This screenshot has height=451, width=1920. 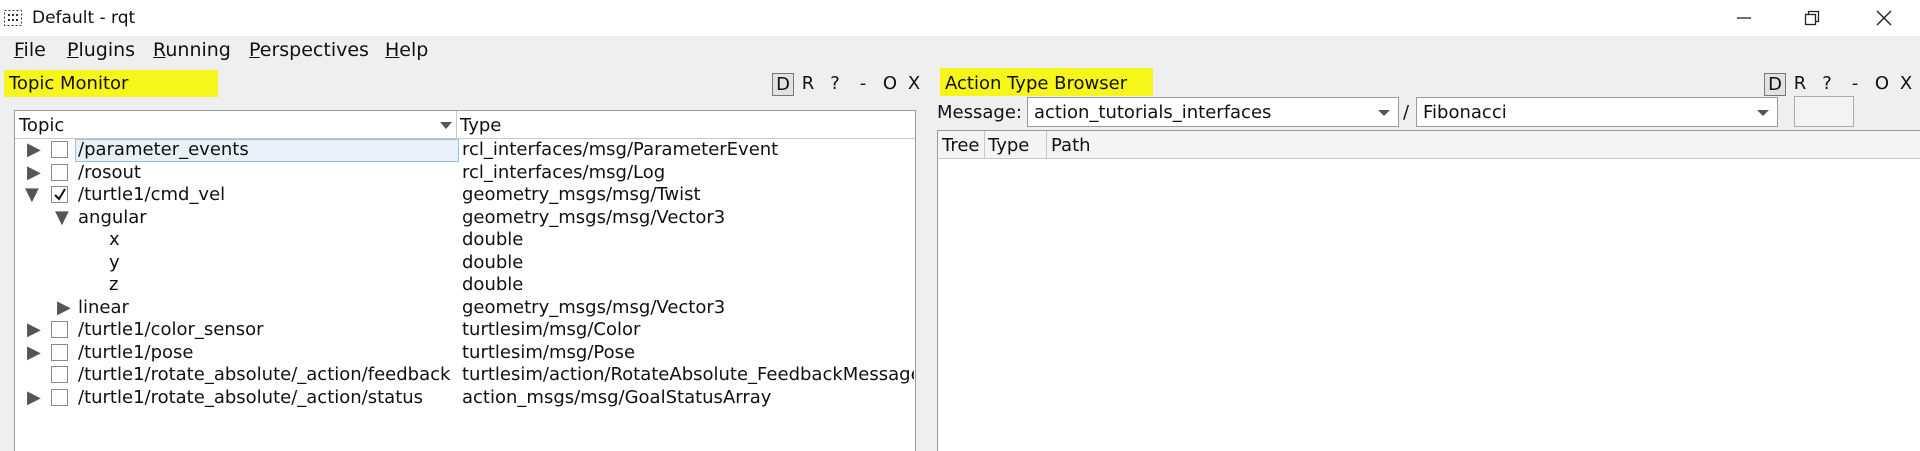 I want to click on topic-monitor-reload-button: R, so click(x=808, y=84).